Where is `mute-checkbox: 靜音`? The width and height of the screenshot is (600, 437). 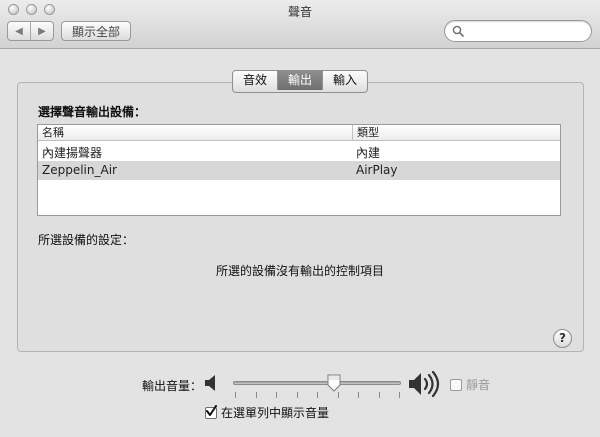 mute-checkbox: 靜音 is located at coordinates (470, 384).